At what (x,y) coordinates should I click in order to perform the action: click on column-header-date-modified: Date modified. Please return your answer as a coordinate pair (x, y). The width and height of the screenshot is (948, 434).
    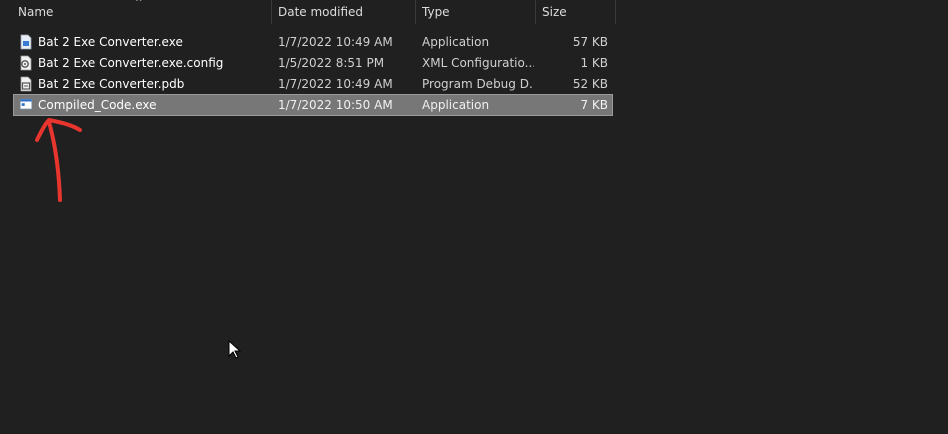
    Looking at the image, I should click on (343, 12).